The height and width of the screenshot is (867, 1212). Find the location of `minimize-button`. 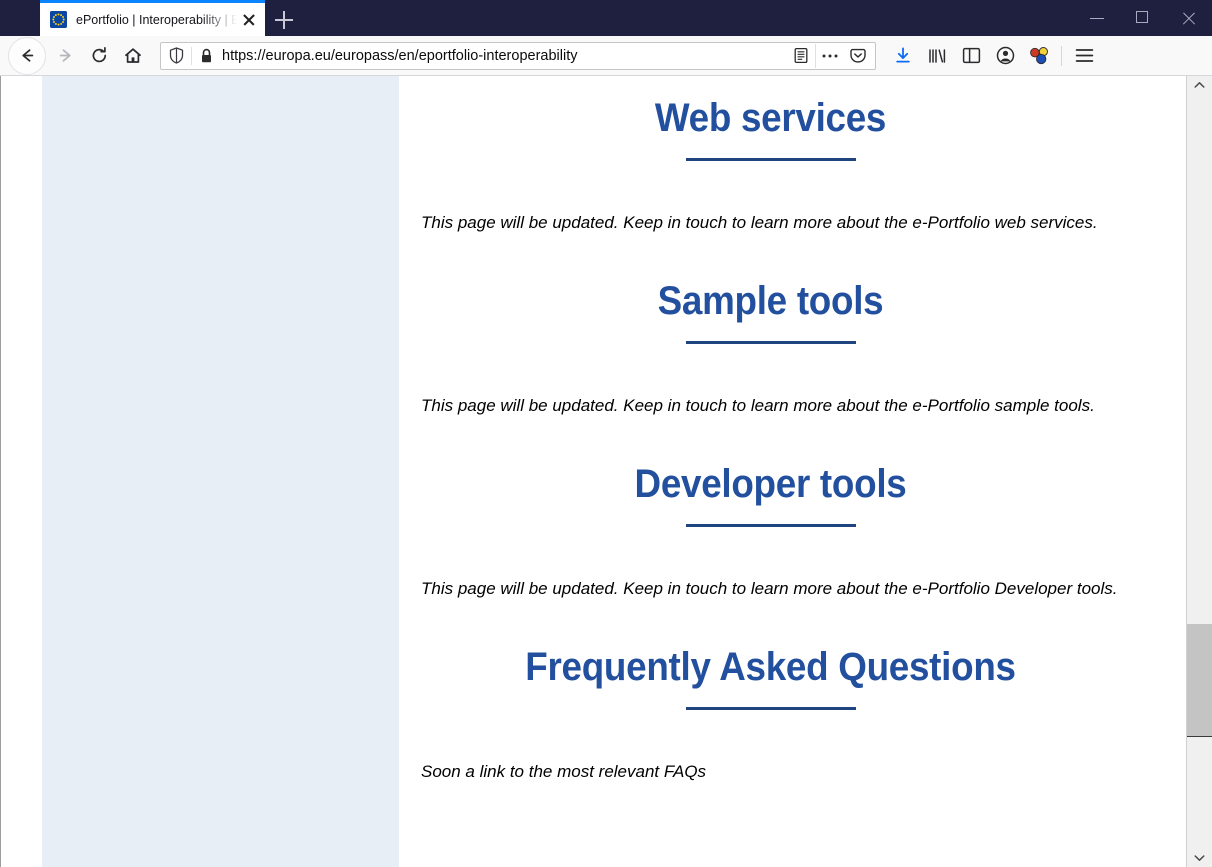

minimize-button is located at coordinates (1097, 18).